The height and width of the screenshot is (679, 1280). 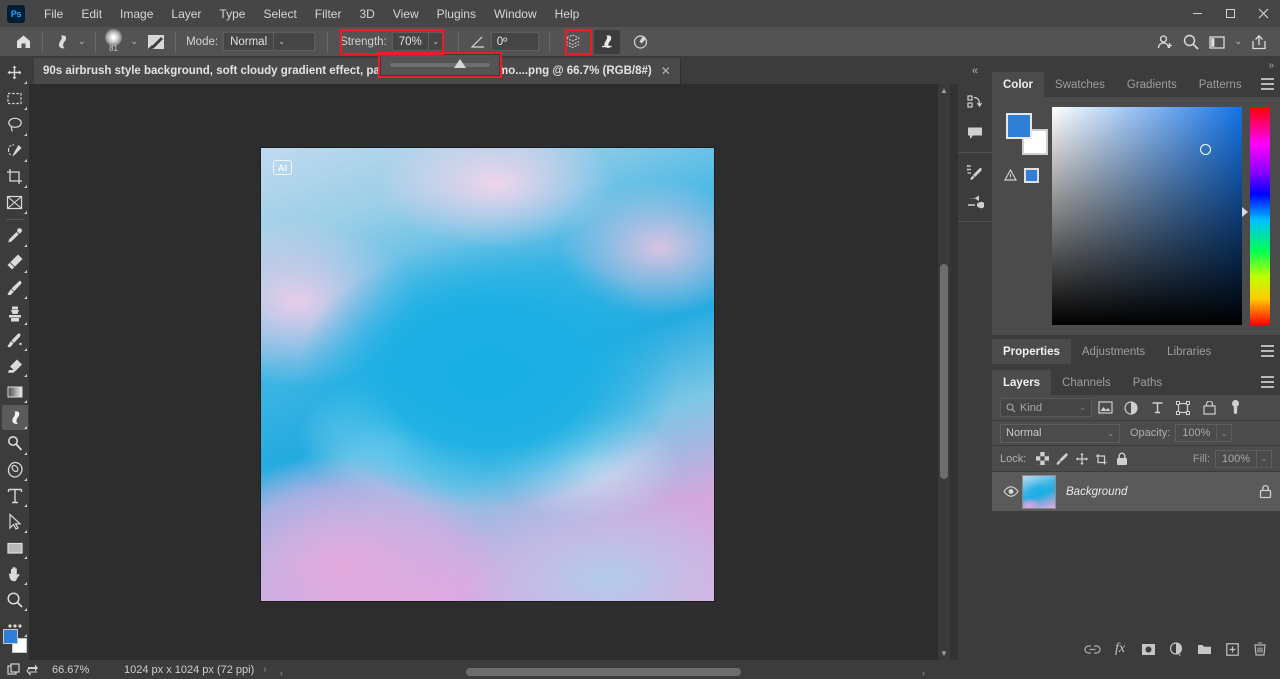 I want to click on document-tab-close-icon: ✕, so click(x=666, y=71).